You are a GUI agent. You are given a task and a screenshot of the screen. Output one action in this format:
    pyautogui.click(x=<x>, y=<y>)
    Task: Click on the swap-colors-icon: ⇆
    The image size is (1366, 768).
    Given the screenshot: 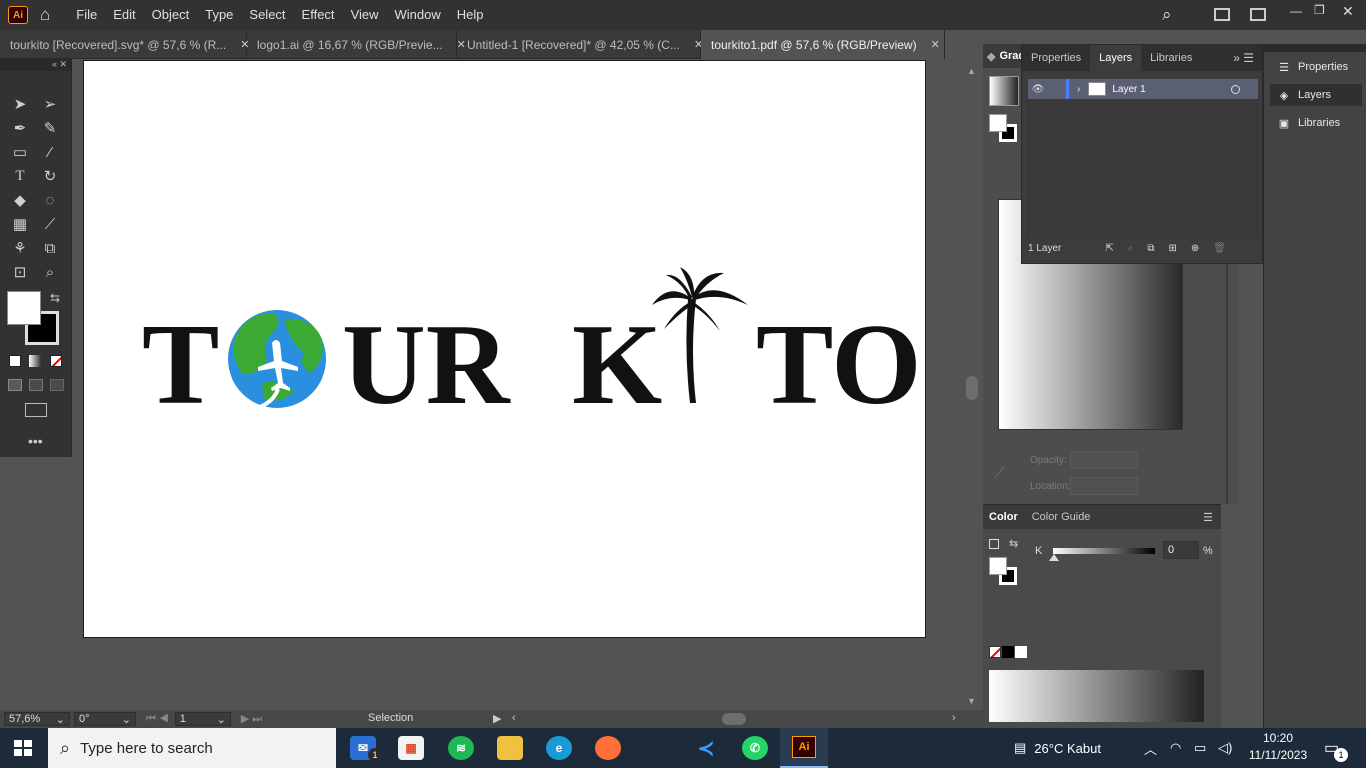 What is the action you would take?
    pyautogui.click(x=1013, y=543)
    